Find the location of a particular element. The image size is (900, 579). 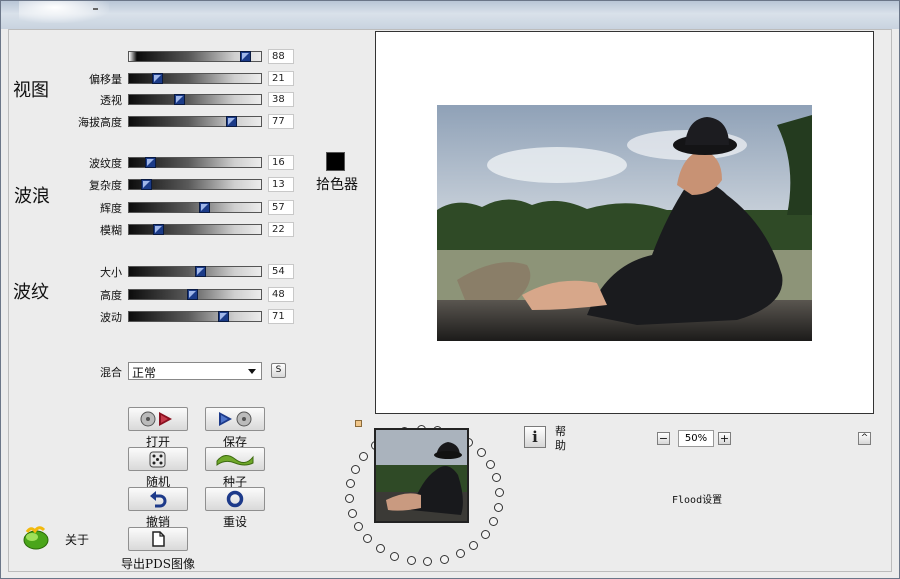

document-icon is located at coordinates (158, 539).